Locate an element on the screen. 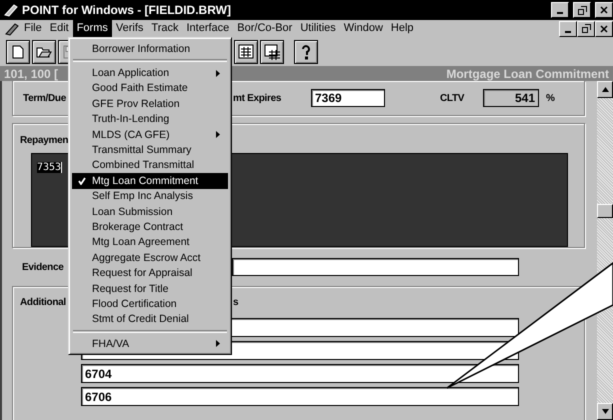  menu-item: Loan Application is located at coordinates (150, 73).